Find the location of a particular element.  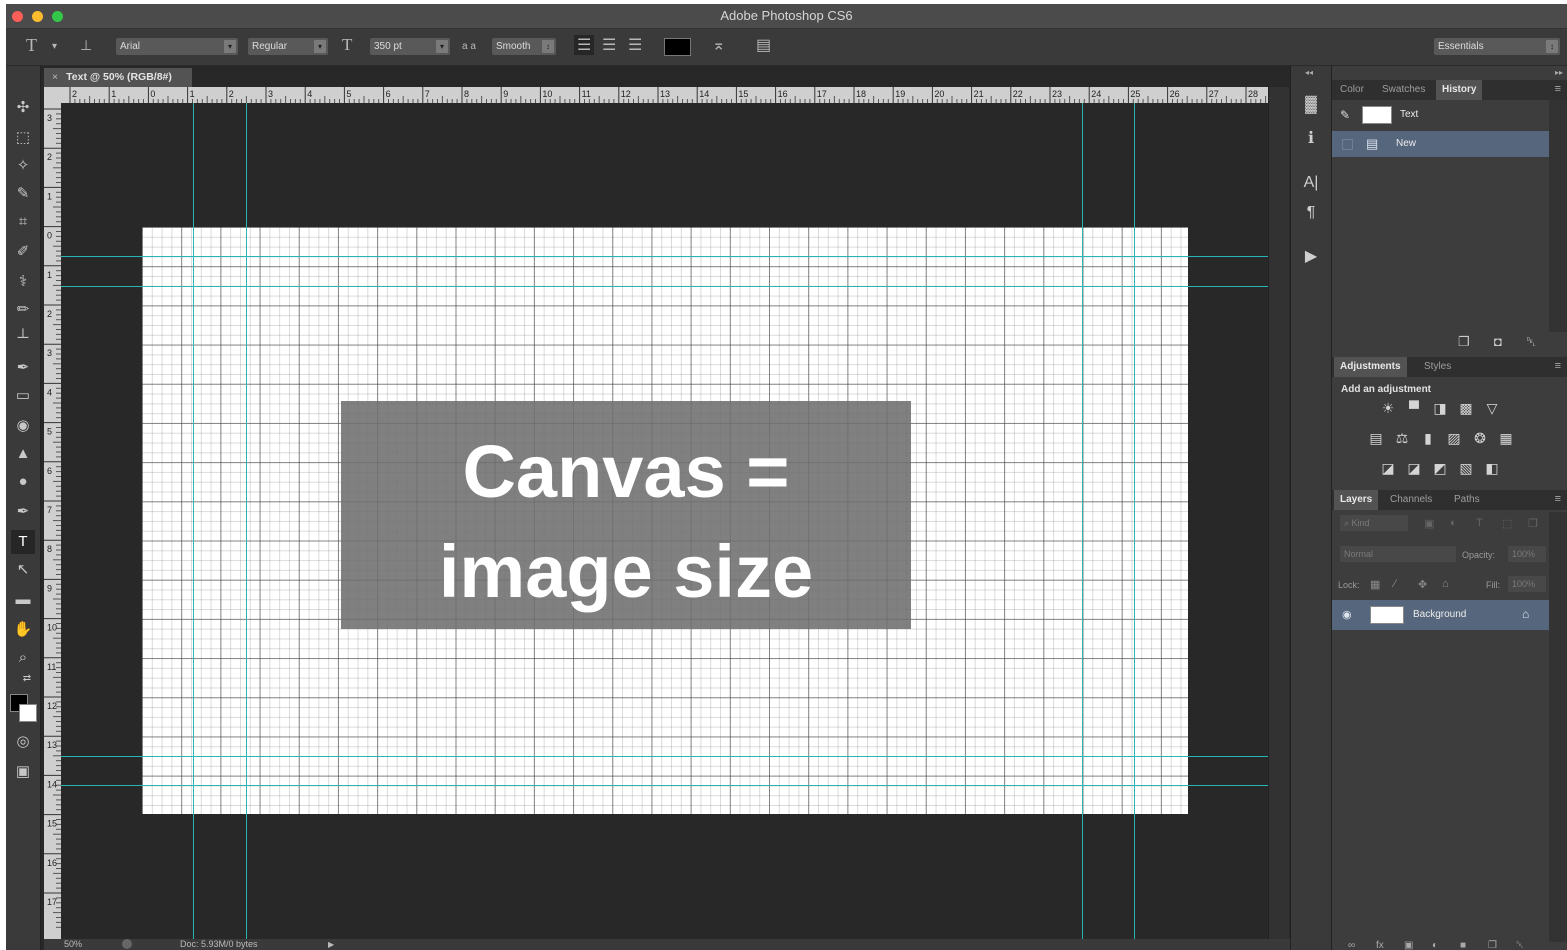

character-panel-icon: A| is located at coordinates (1311, 183).